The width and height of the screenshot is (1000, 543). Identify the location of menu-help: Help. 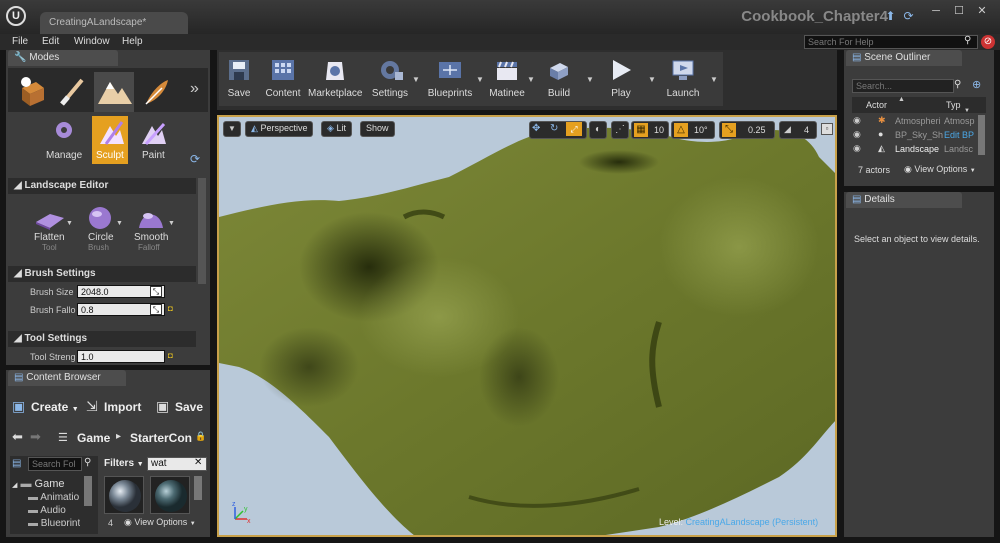
(132, 41).